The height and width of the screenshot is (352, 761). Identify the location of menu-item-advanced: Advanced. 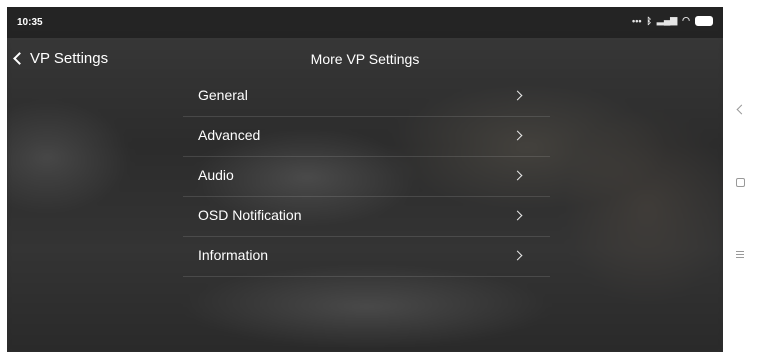
(366, 137).